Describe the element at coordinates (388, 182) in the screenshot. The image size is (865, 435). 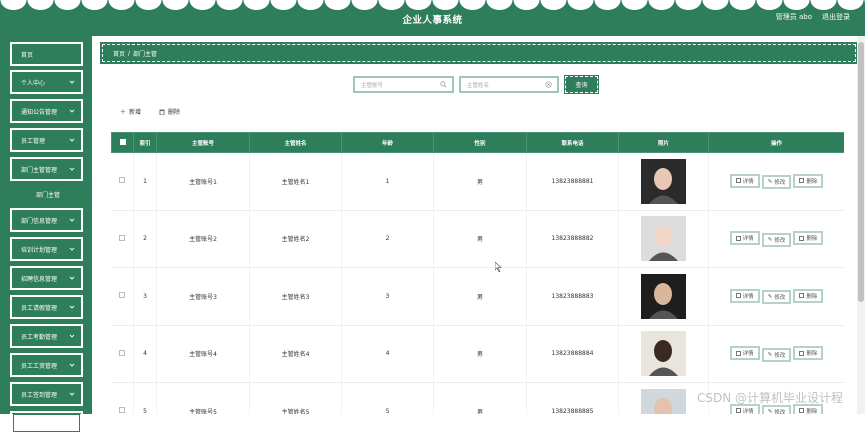
I see `cell-age: 1` at that location.